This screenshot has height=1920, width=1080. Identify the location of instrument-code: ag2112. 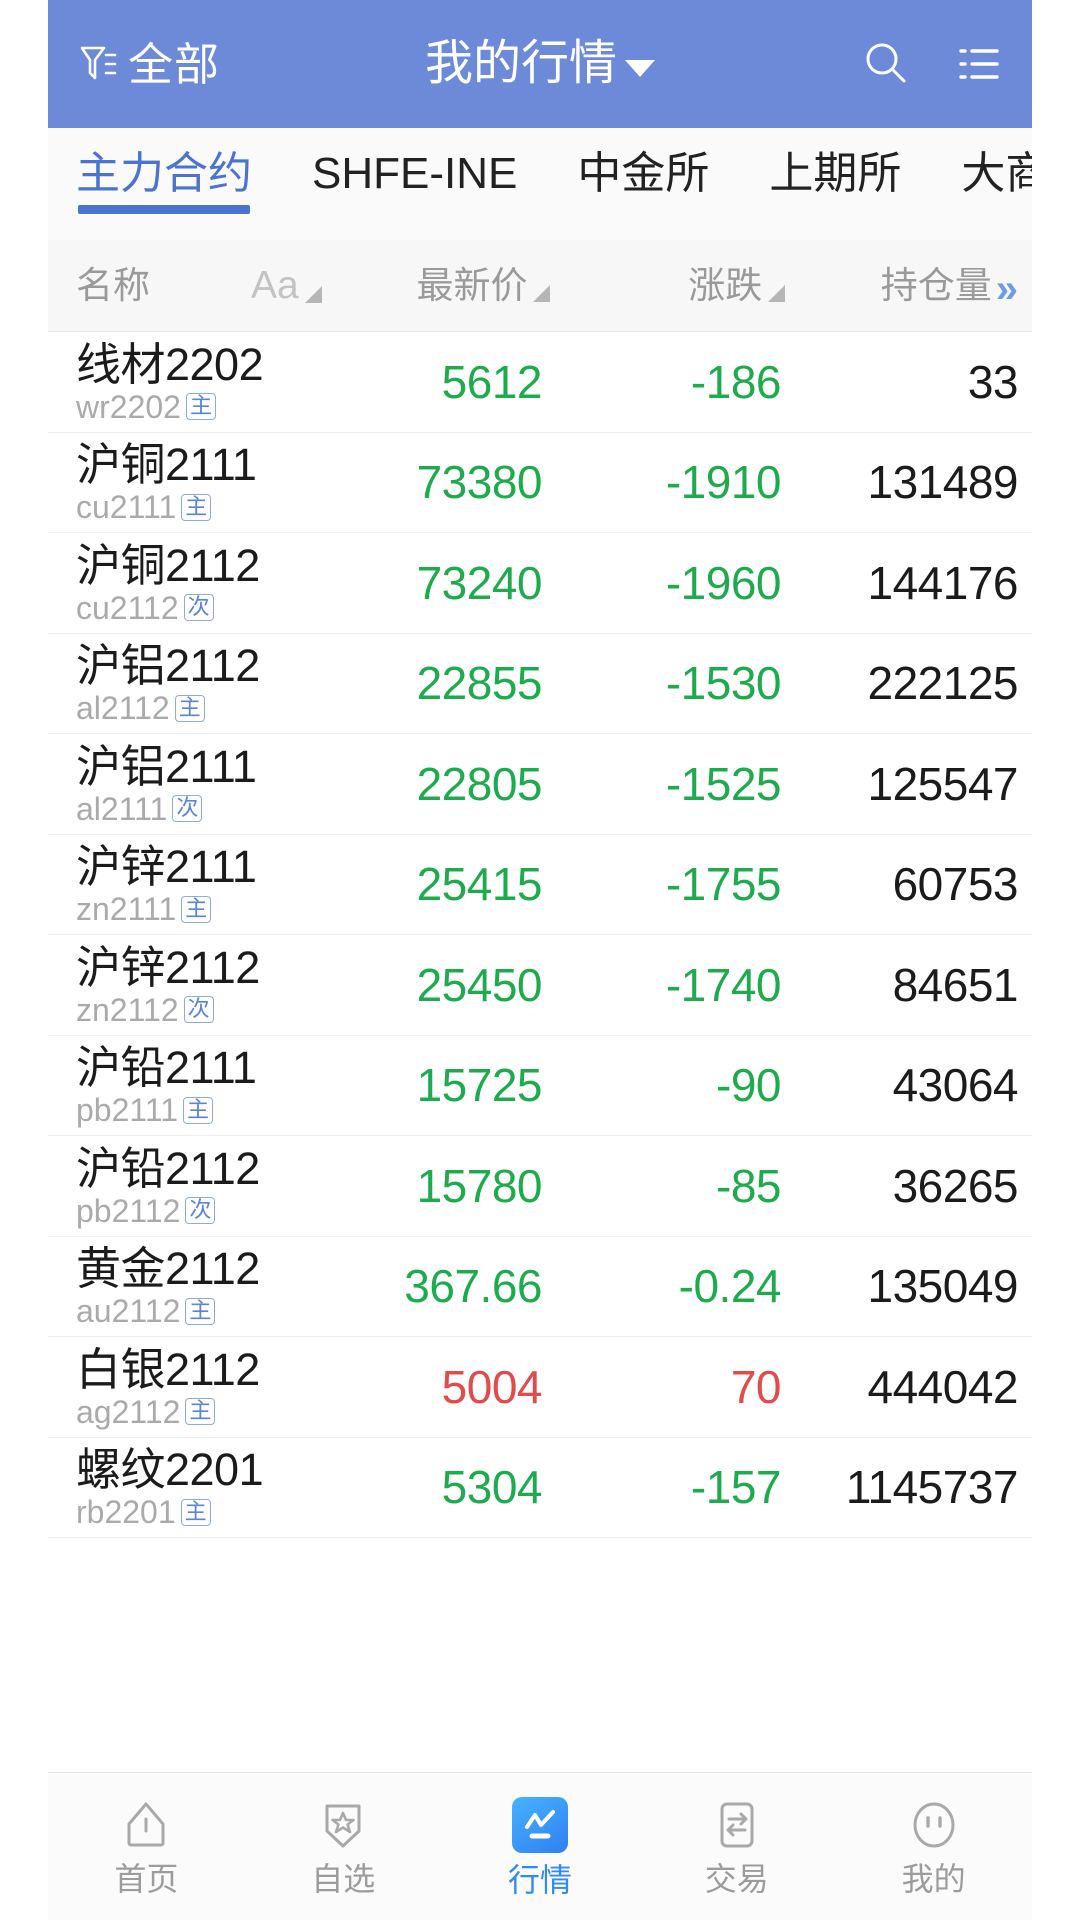
(128, 1411).